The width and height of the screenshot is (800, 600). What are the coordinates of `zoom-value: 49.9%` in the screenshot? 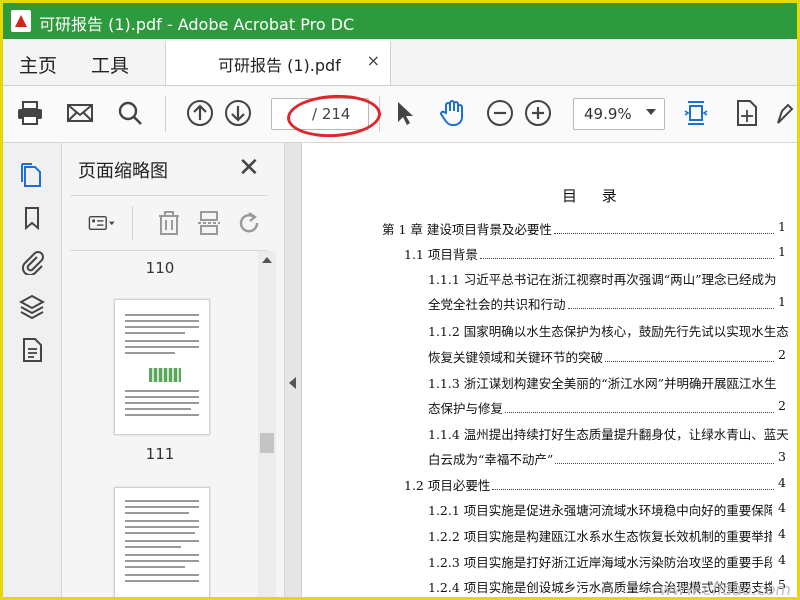 It's located at (608, 114).